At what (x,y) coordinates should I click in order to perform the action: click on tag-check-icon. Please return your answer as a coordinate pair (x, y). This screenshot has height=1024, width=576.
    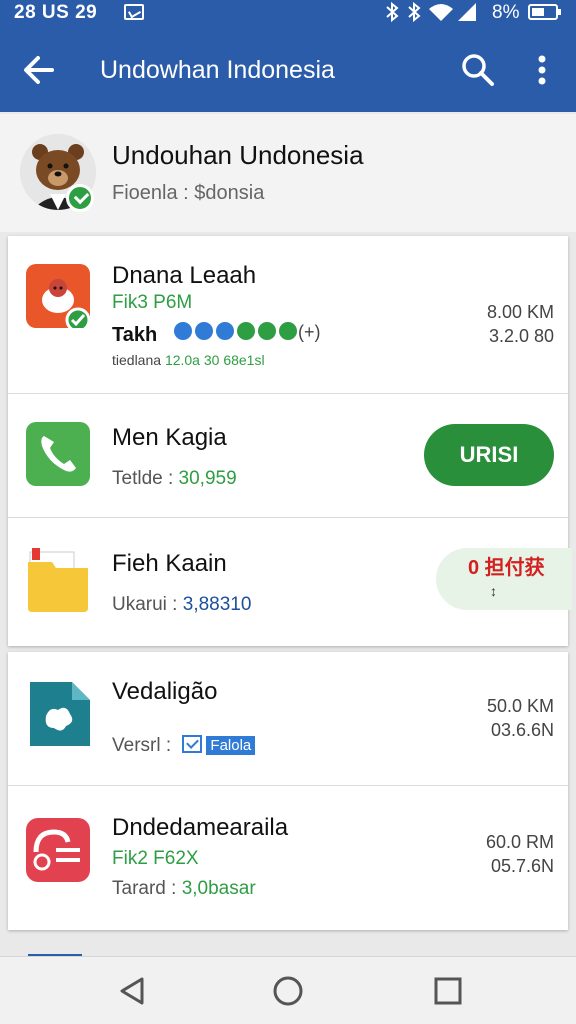
    Looking at the image, I should click on (192, 744).